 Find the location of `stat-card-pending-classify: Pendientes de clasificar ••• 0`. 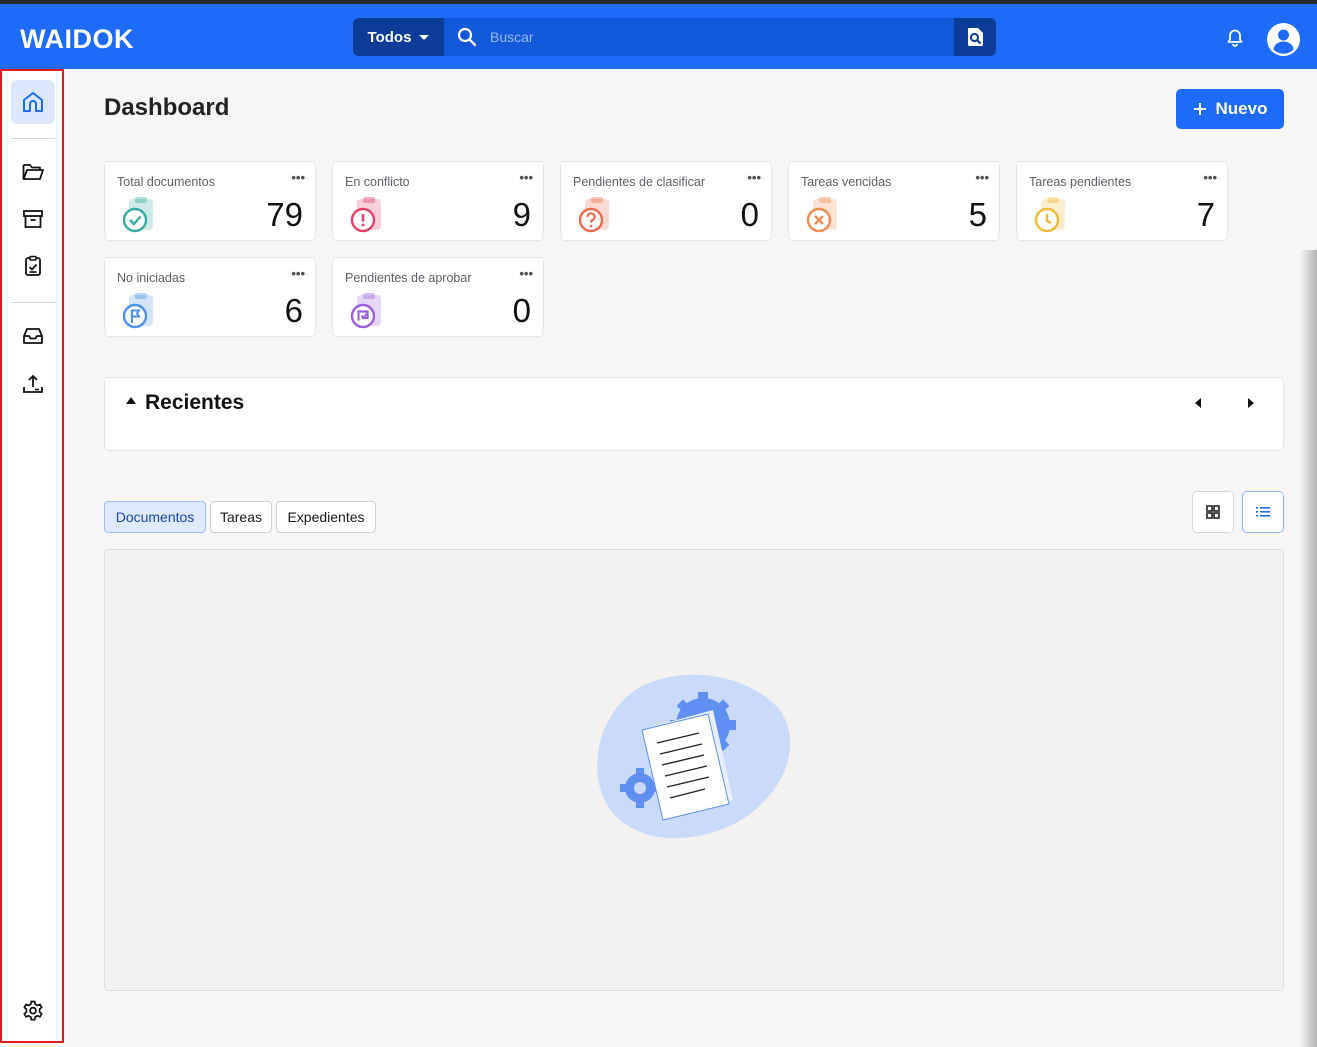

stat-card-pending-classify: Pendientes de clasificar ••• 0 is located at coordinates (666, 201).